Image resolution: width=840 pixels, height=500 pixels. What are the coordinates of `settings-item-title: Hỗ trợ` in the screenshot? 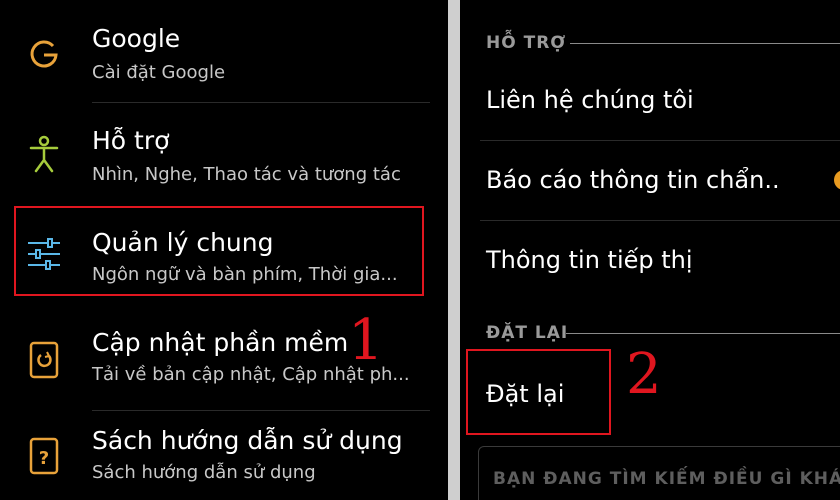 It's located at (131, 140).